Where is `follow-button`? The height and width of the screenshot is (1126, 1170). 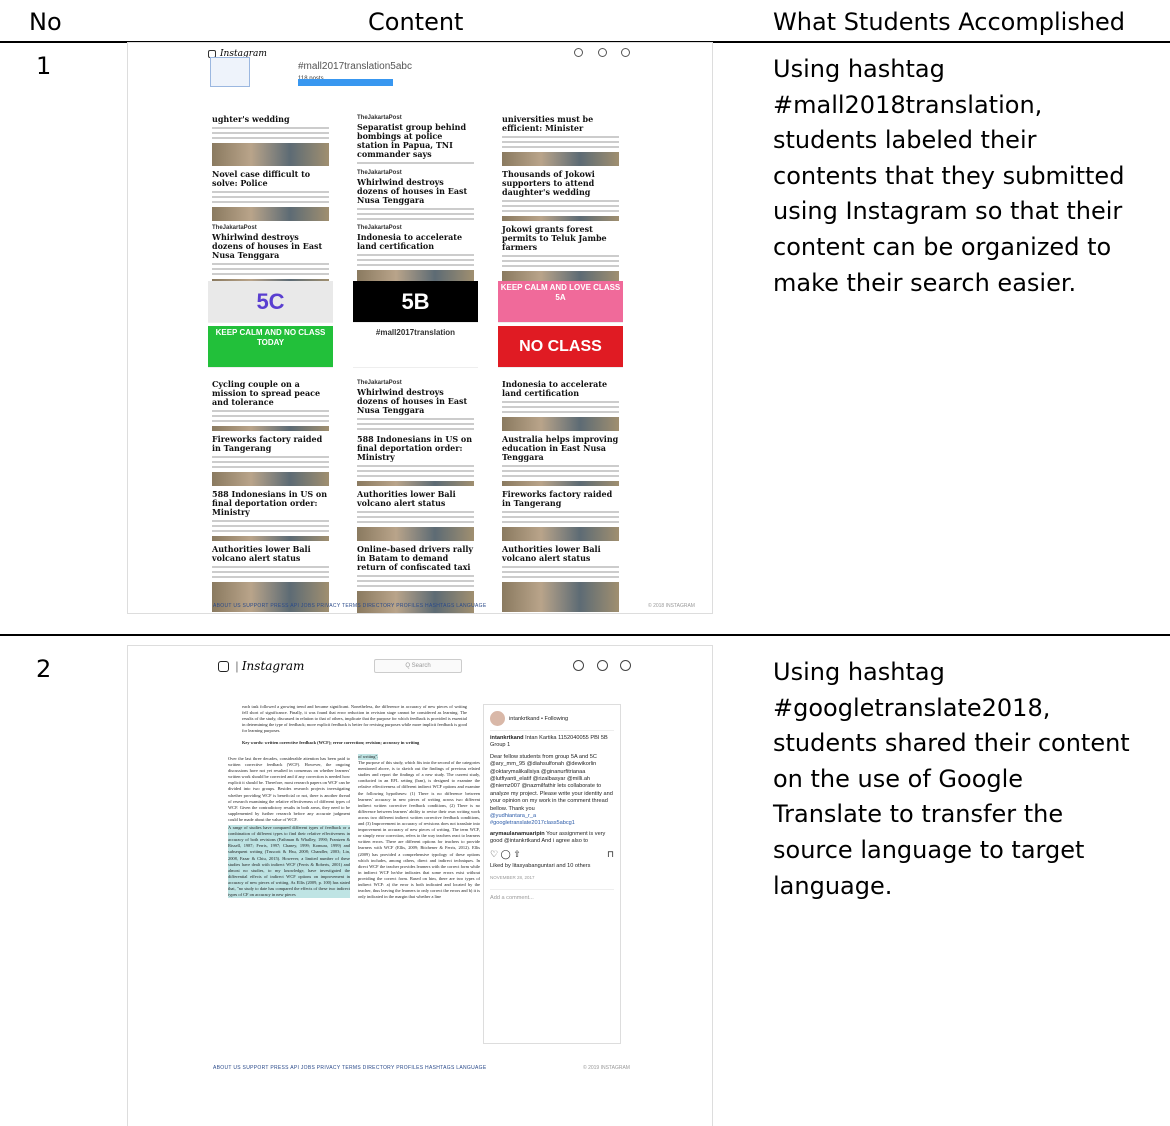
follow-button is located at coordinates (345, 82).